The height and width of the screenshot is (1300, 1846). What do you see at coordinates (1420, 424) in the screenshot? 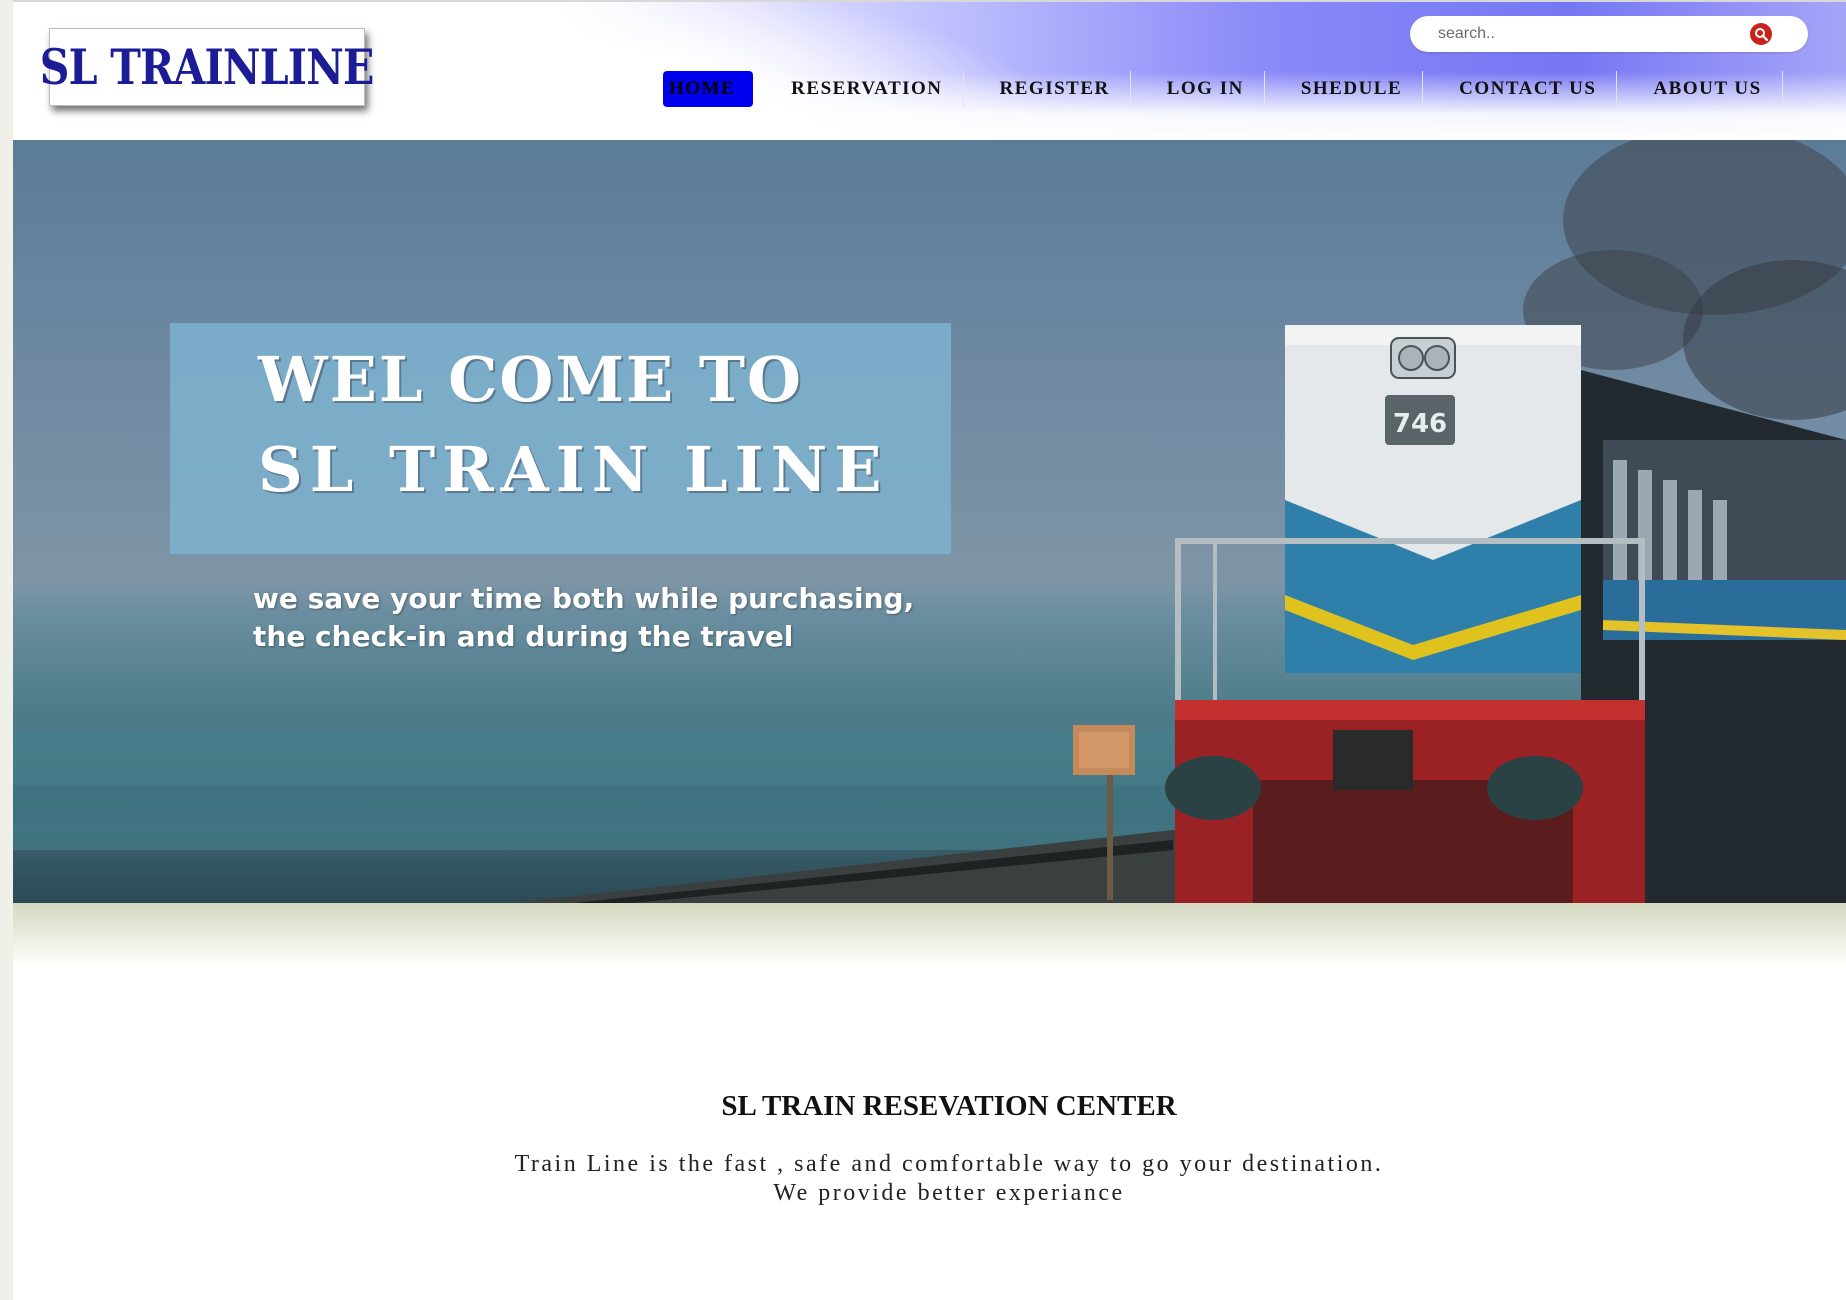
I see `locomotive-number: 746` at bounding box center [1420, 424].